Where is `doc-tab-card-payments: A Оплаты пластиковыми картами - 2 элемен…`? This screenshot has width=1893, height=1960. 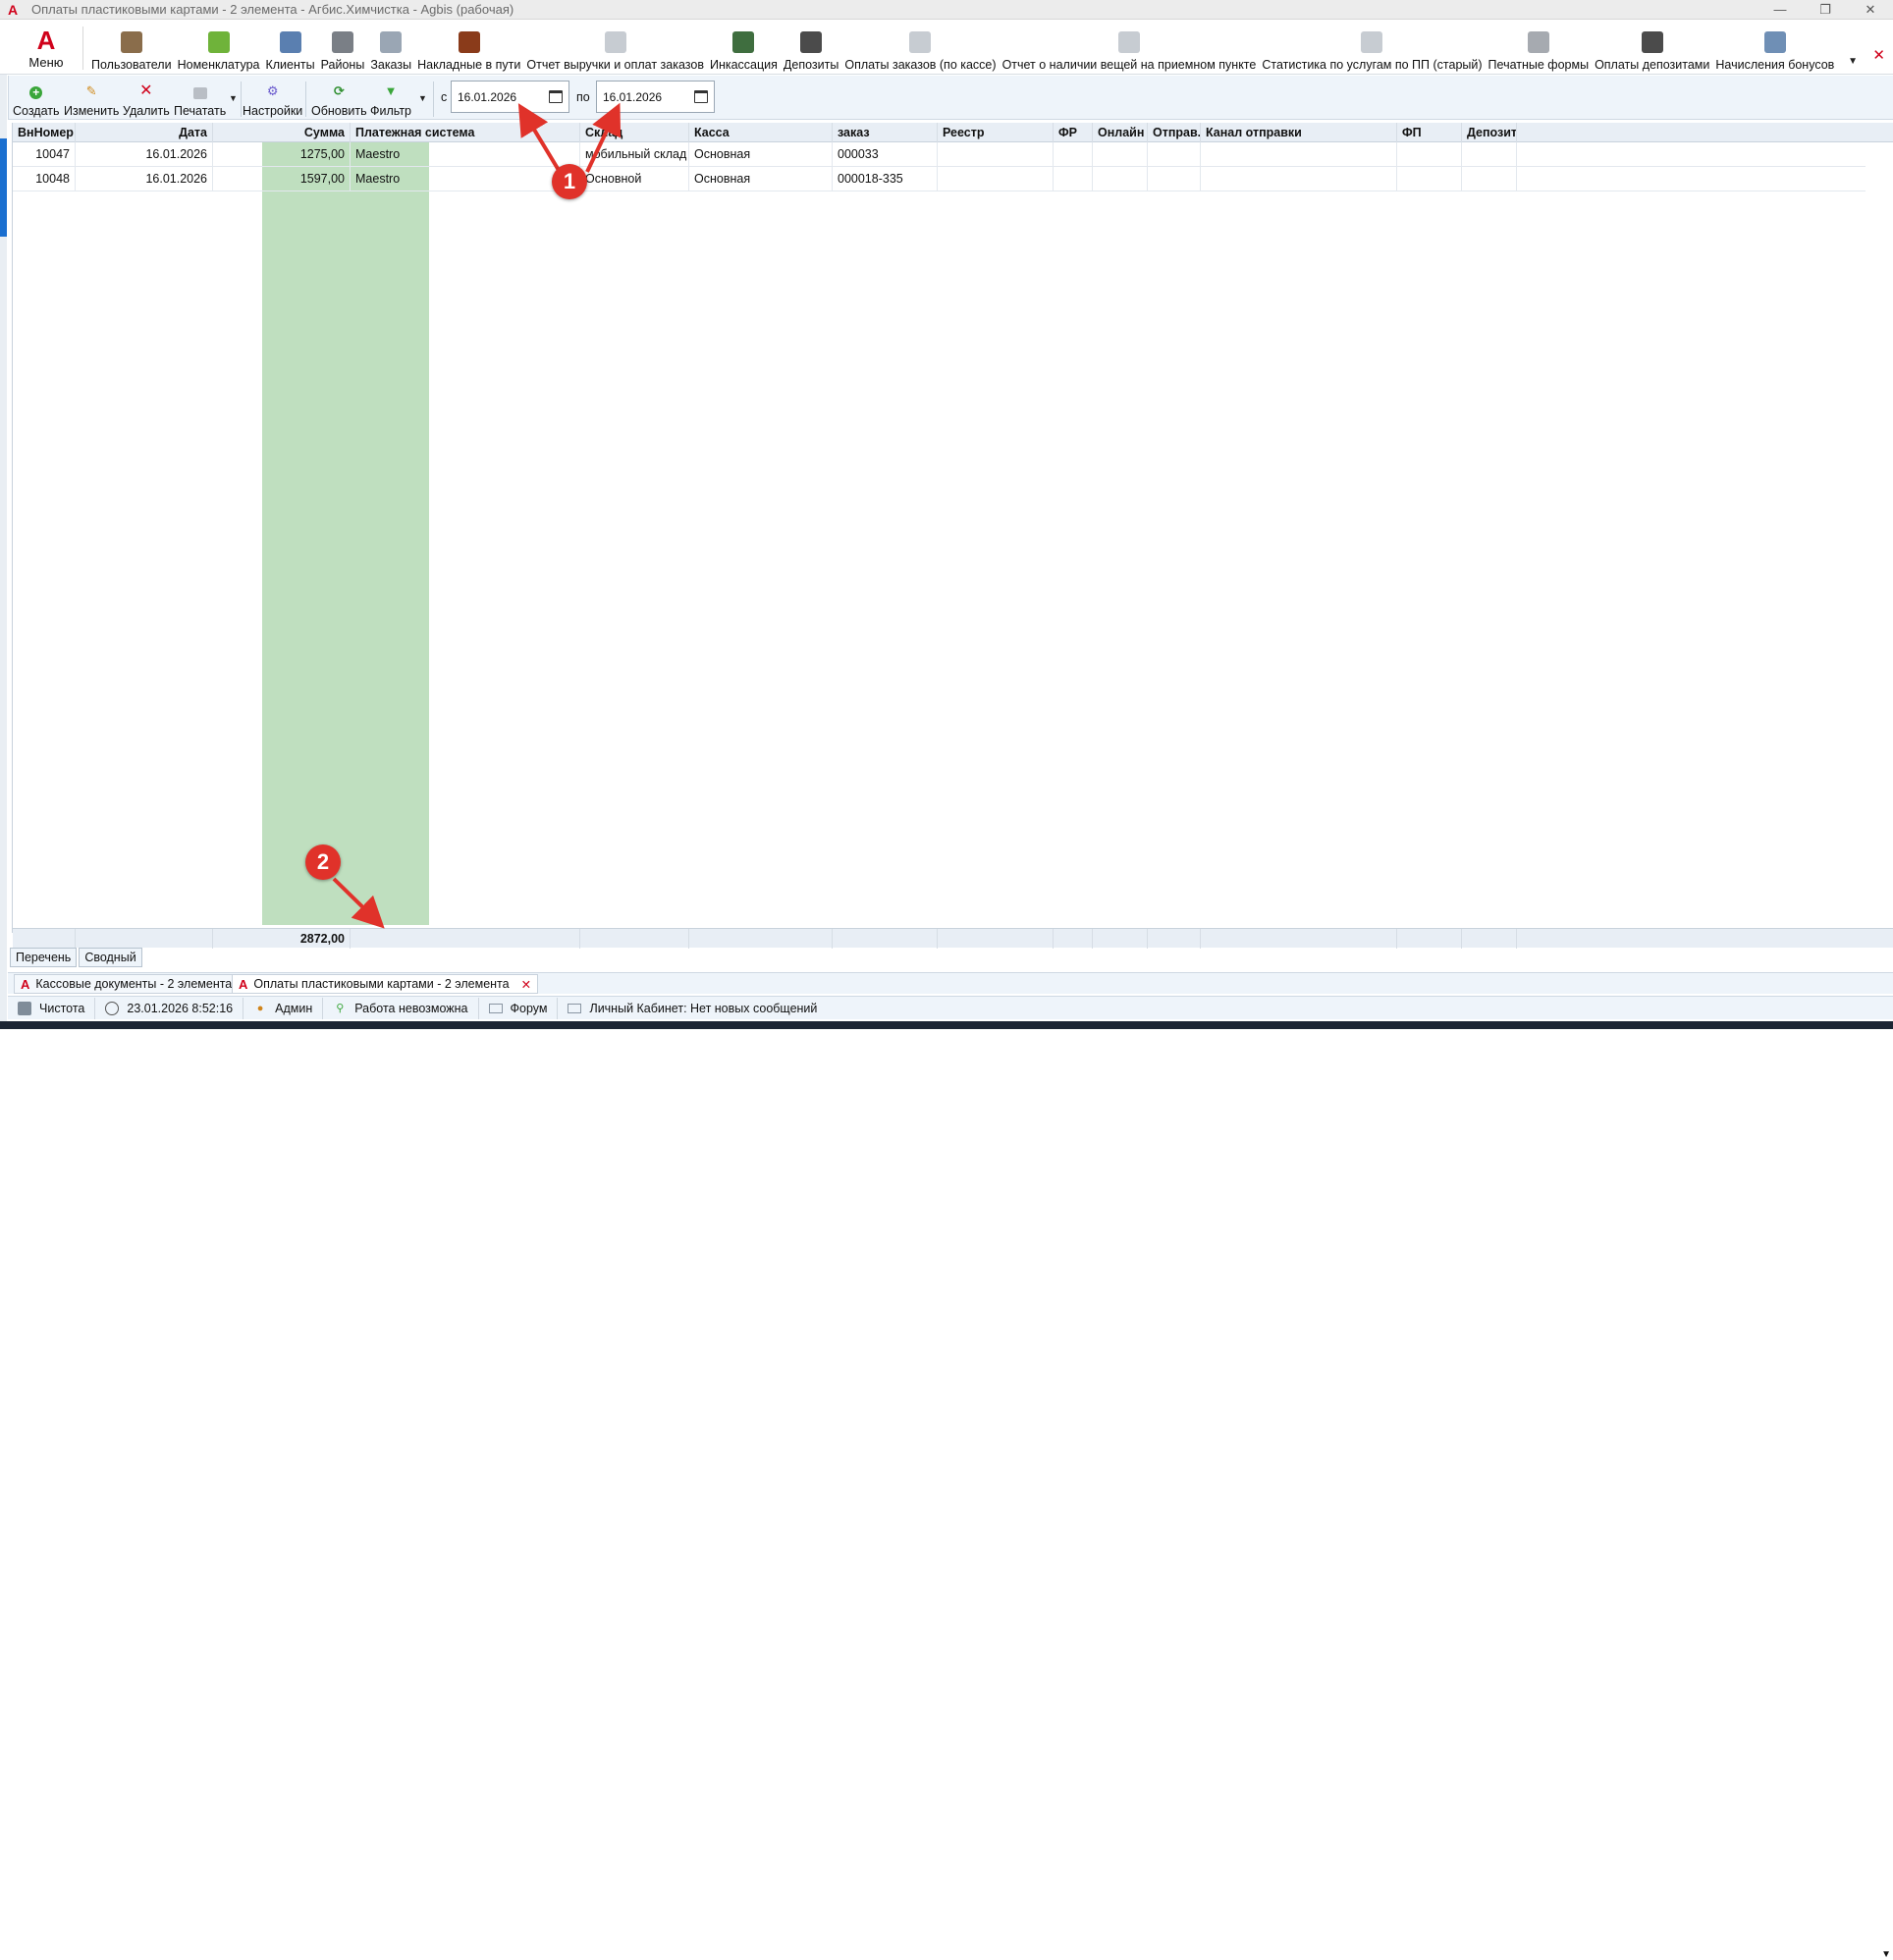 doc-tab-card-payments: A Оплаты пластиковыми картами - 2 элемен… is located at coordinates (385, 984).